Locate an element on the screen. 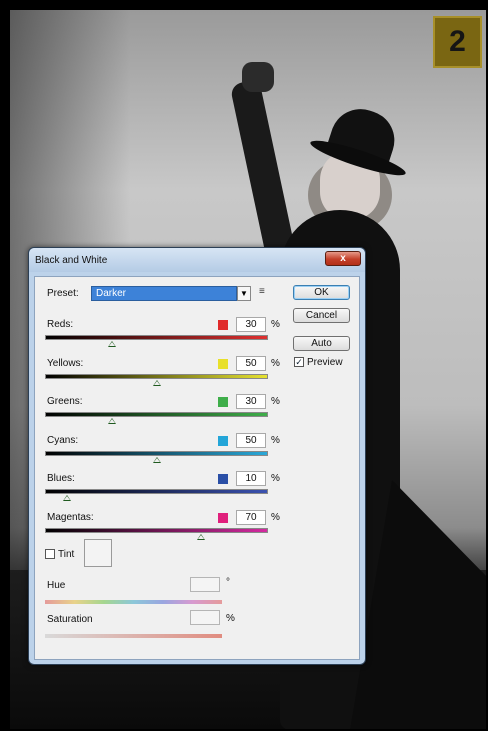 Image resolution: width=488 pixels, height=731 pixels. greens-slider-thumb is located at coordinates (111, 421).